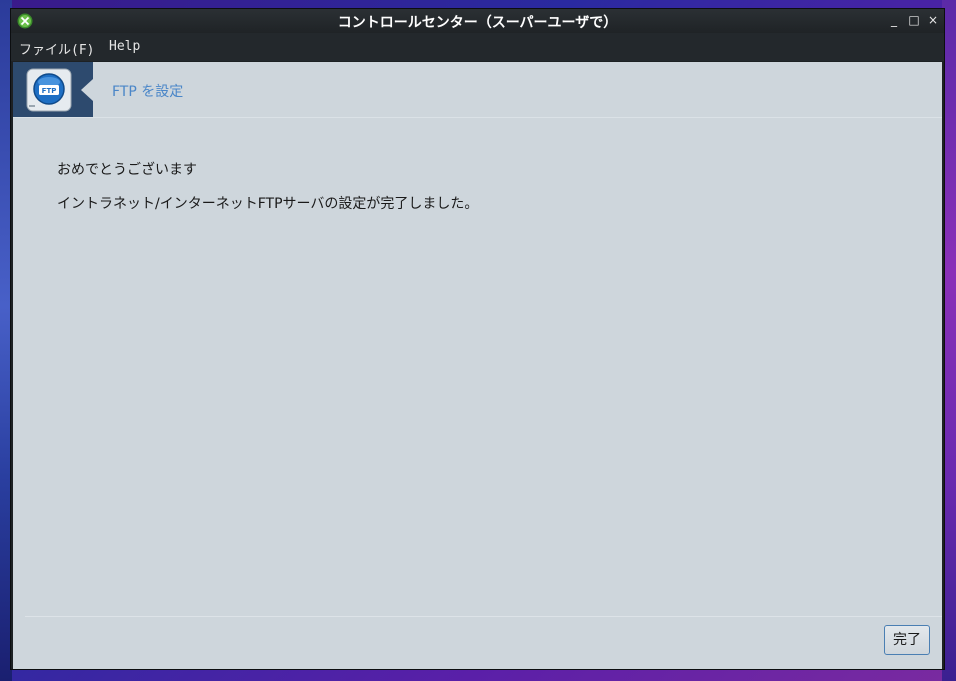  I want to click on menu-bar: ファイル(F) Help, so click(477, 47).